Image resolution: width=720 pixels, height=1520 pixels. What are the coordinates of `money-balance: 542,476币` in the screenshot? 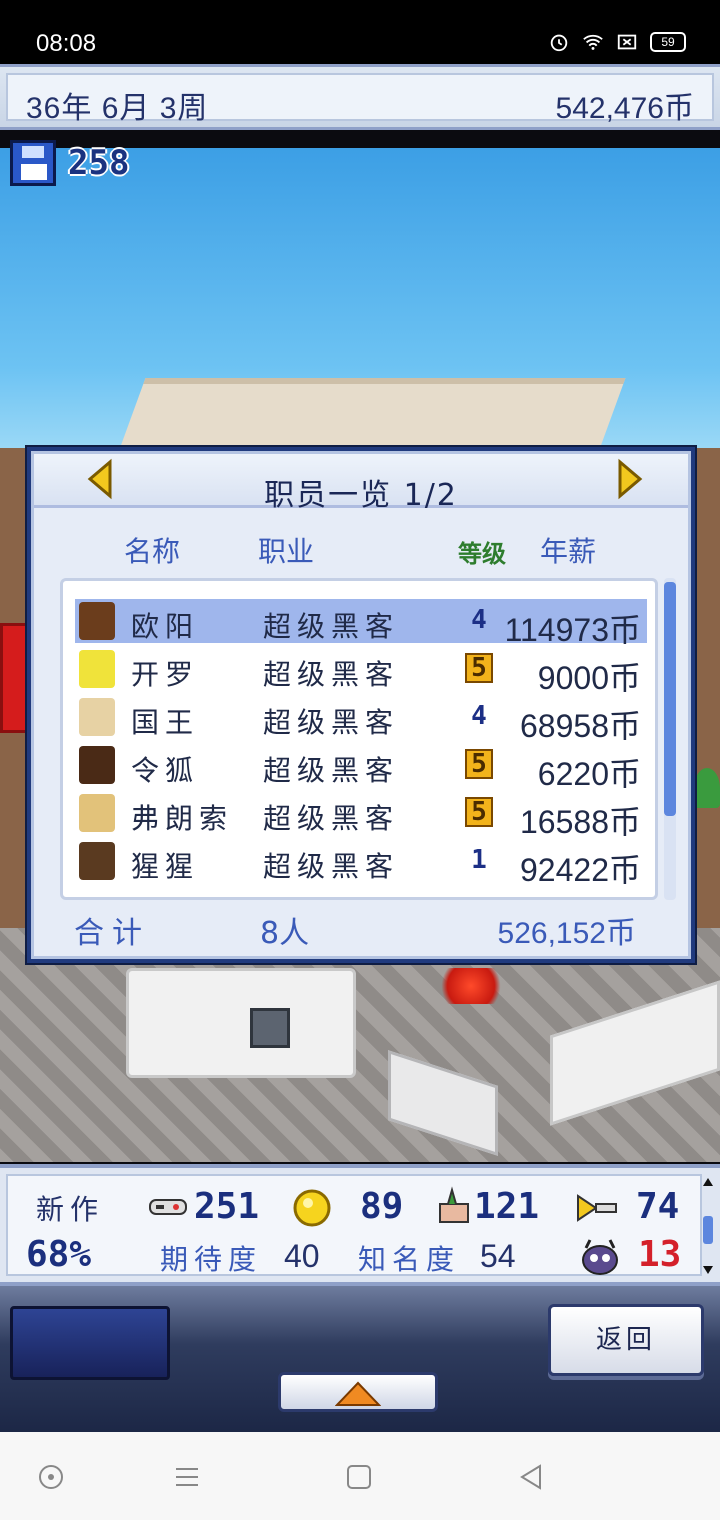 It's located at (624, 108).